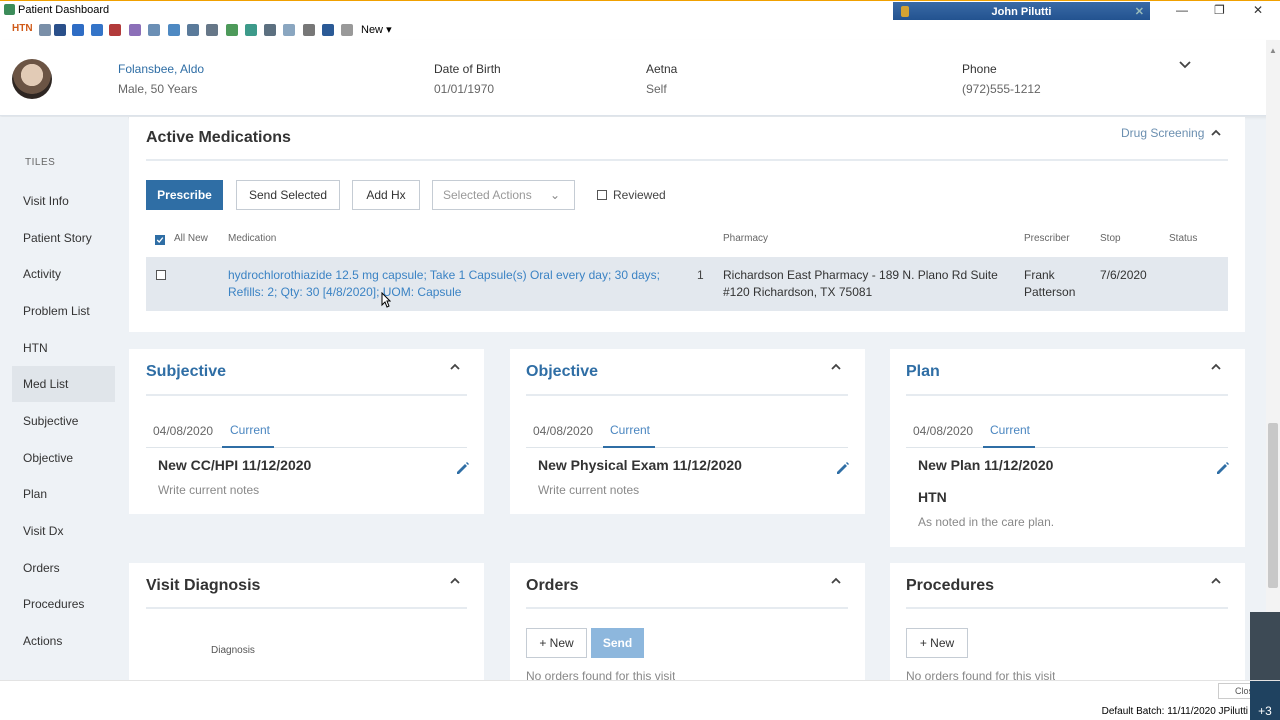  I want to click on scrollbar-thumb, so click(1273, 505).